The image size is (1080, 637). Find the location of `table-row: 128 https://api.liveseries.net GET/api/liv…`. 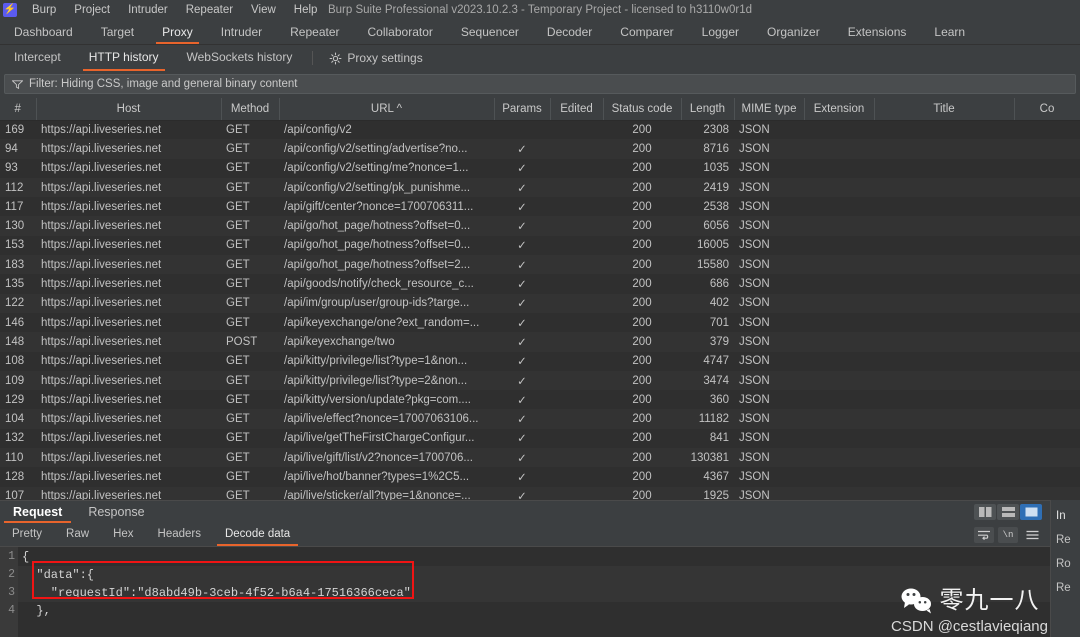

table-row: 128 https://api.liveseries.net GET/api/liv… is located at coordinates (540, 477).